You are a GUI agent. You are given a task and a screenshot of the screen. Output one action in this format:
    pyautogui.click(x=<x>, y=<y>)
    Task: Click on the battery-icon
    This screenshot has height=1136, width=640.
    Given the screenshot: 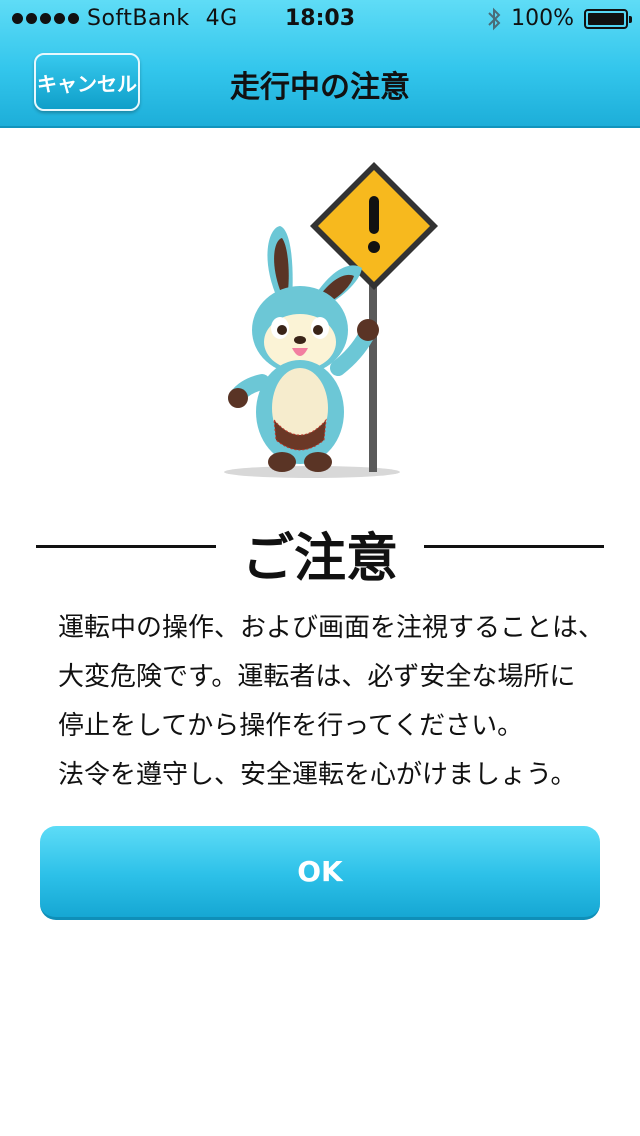 What is the action you would take?
    pyautogui.click(x=608, y=18)
    